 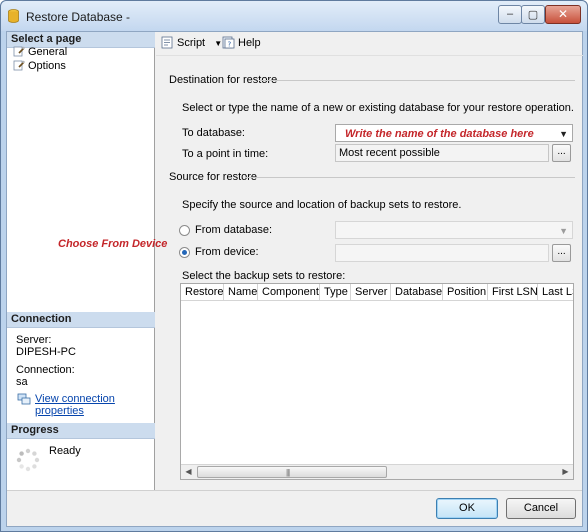 I want to click on column-header-component: Component, so click(x=289, y=292).